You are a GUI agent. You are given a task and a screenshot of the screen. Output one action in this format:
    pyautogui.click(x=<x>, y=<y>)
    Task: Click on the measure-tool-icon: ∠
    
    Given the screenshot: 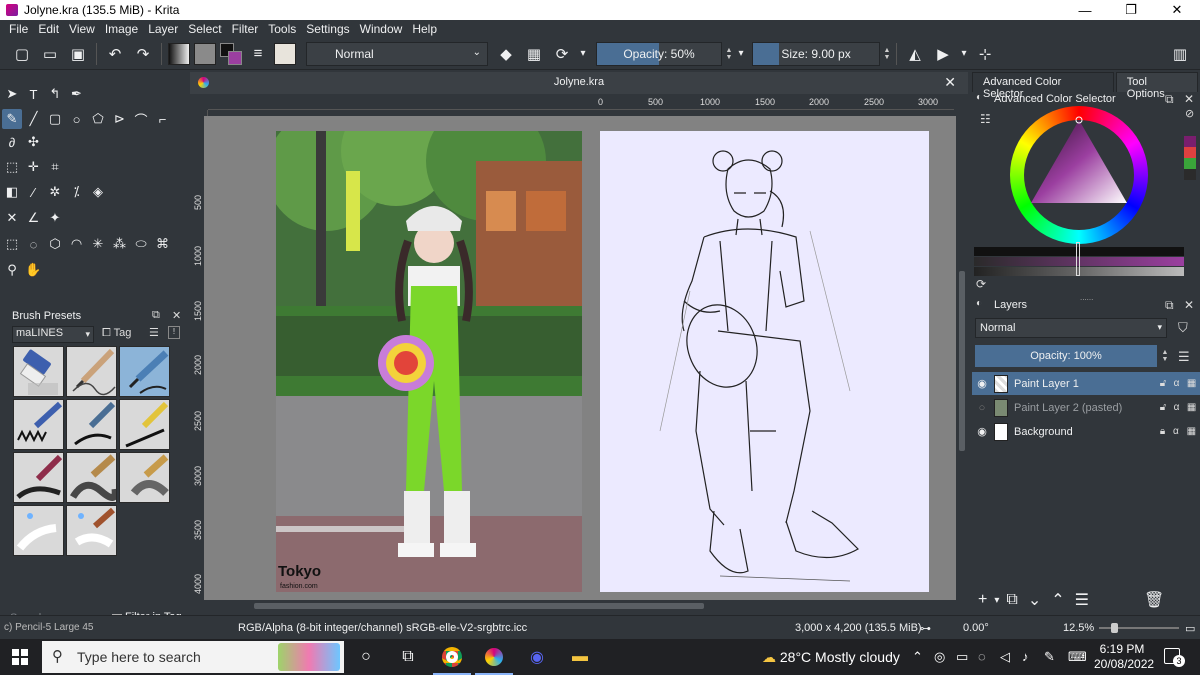 What is the action you would take?
    pyautogui.click(x=34, y=218)
    